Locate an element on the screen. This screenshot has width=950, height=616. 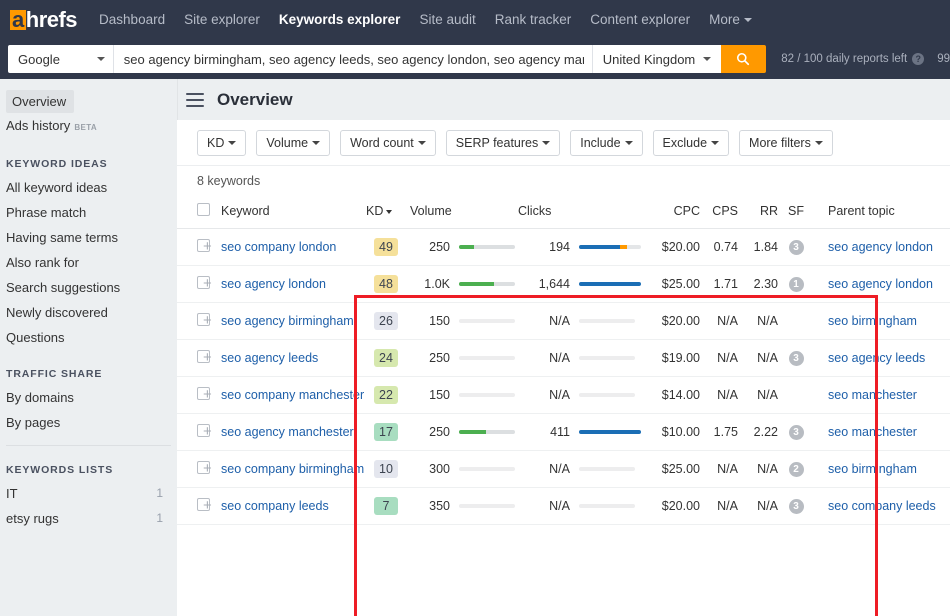
cell-keyword: seo agency manchester is located at coordinates (293, 432).